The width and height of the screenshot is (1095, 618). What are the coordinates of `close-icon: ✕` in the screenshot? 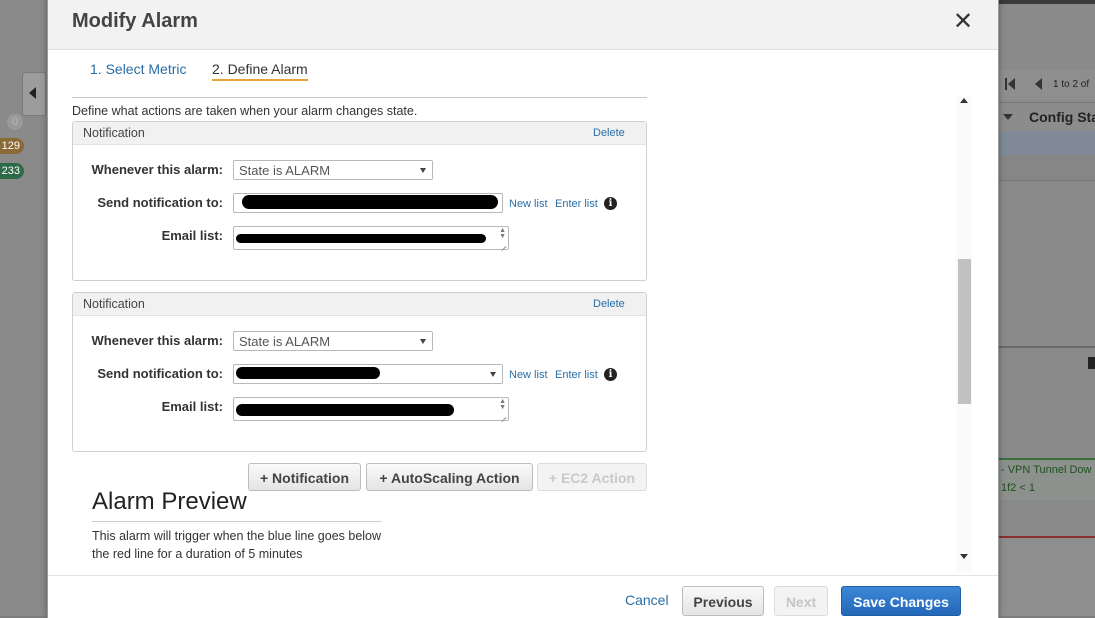 It's located at (963, 22).